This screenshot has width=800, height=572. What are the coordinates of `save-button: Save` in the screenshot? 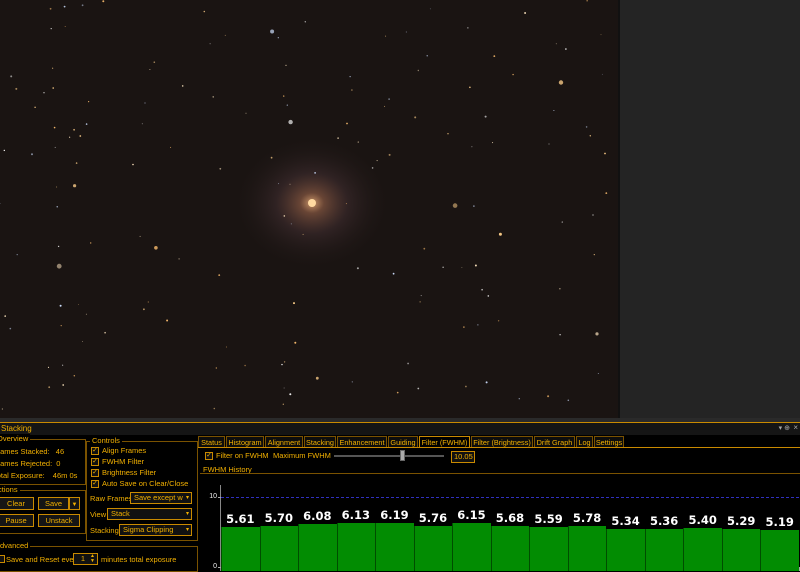 It's located at (53, 503).